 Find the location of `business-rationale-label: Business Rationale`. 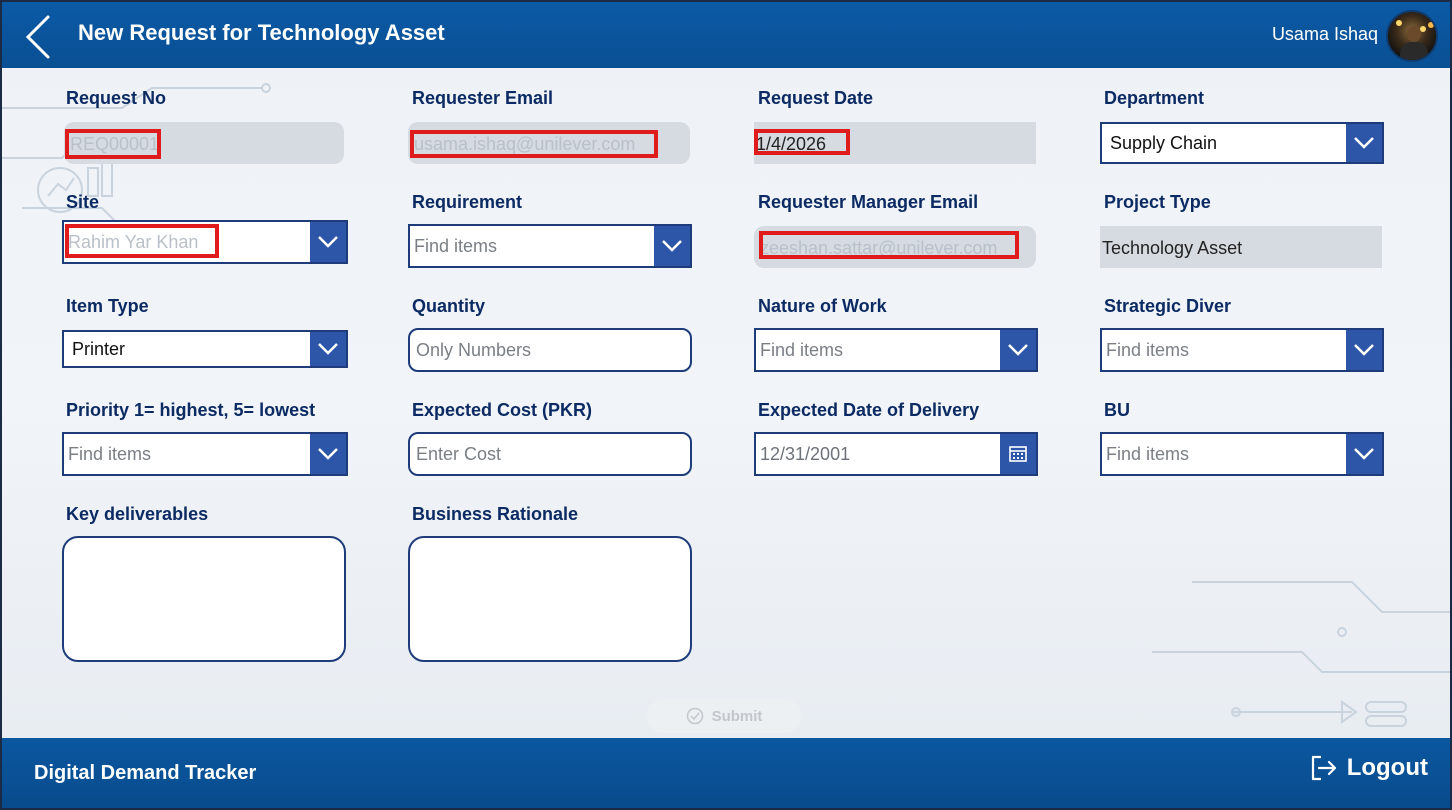

business-rationale-label: Business Rationale is located at coordinates (495, 514).